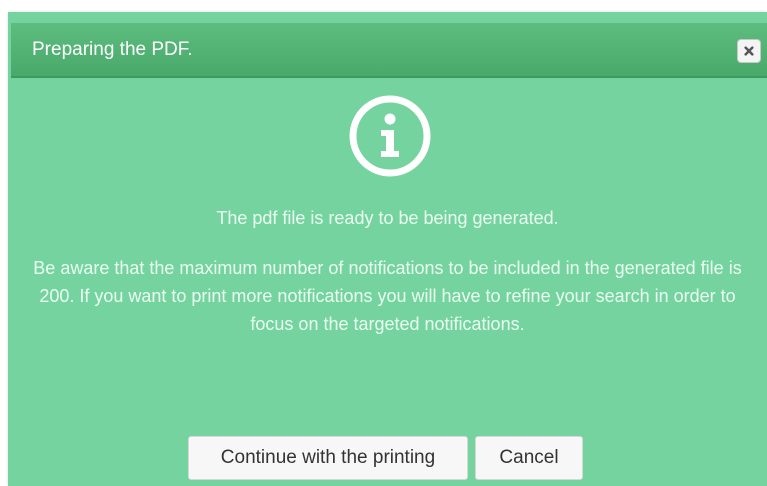 Image resolution: width=767 pixels, height=486 pixels. I want to click on close-button, so click(749, 51).